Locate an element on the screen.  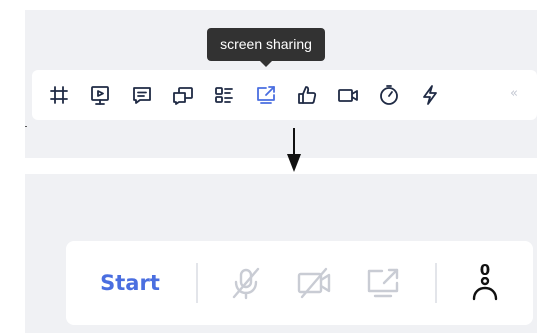
presentation-icon is located at coordinates (100, 95).